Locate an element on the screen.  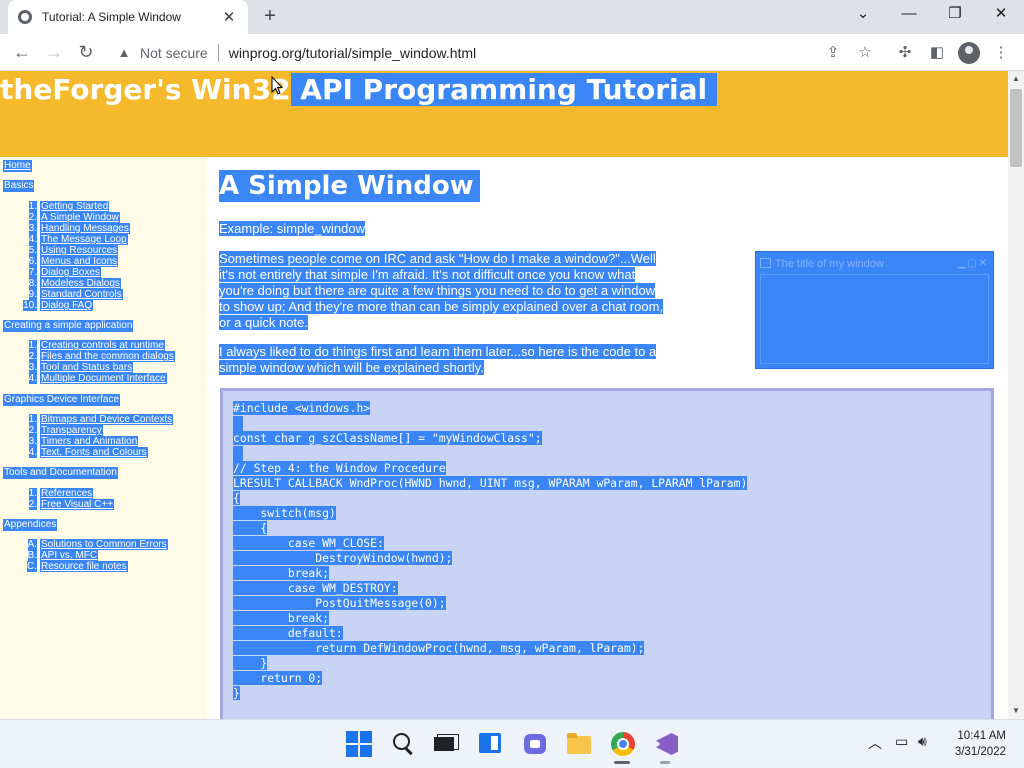
system-clock: 10:41 AM 3/31/2022 is located at coordinates (980, 744).